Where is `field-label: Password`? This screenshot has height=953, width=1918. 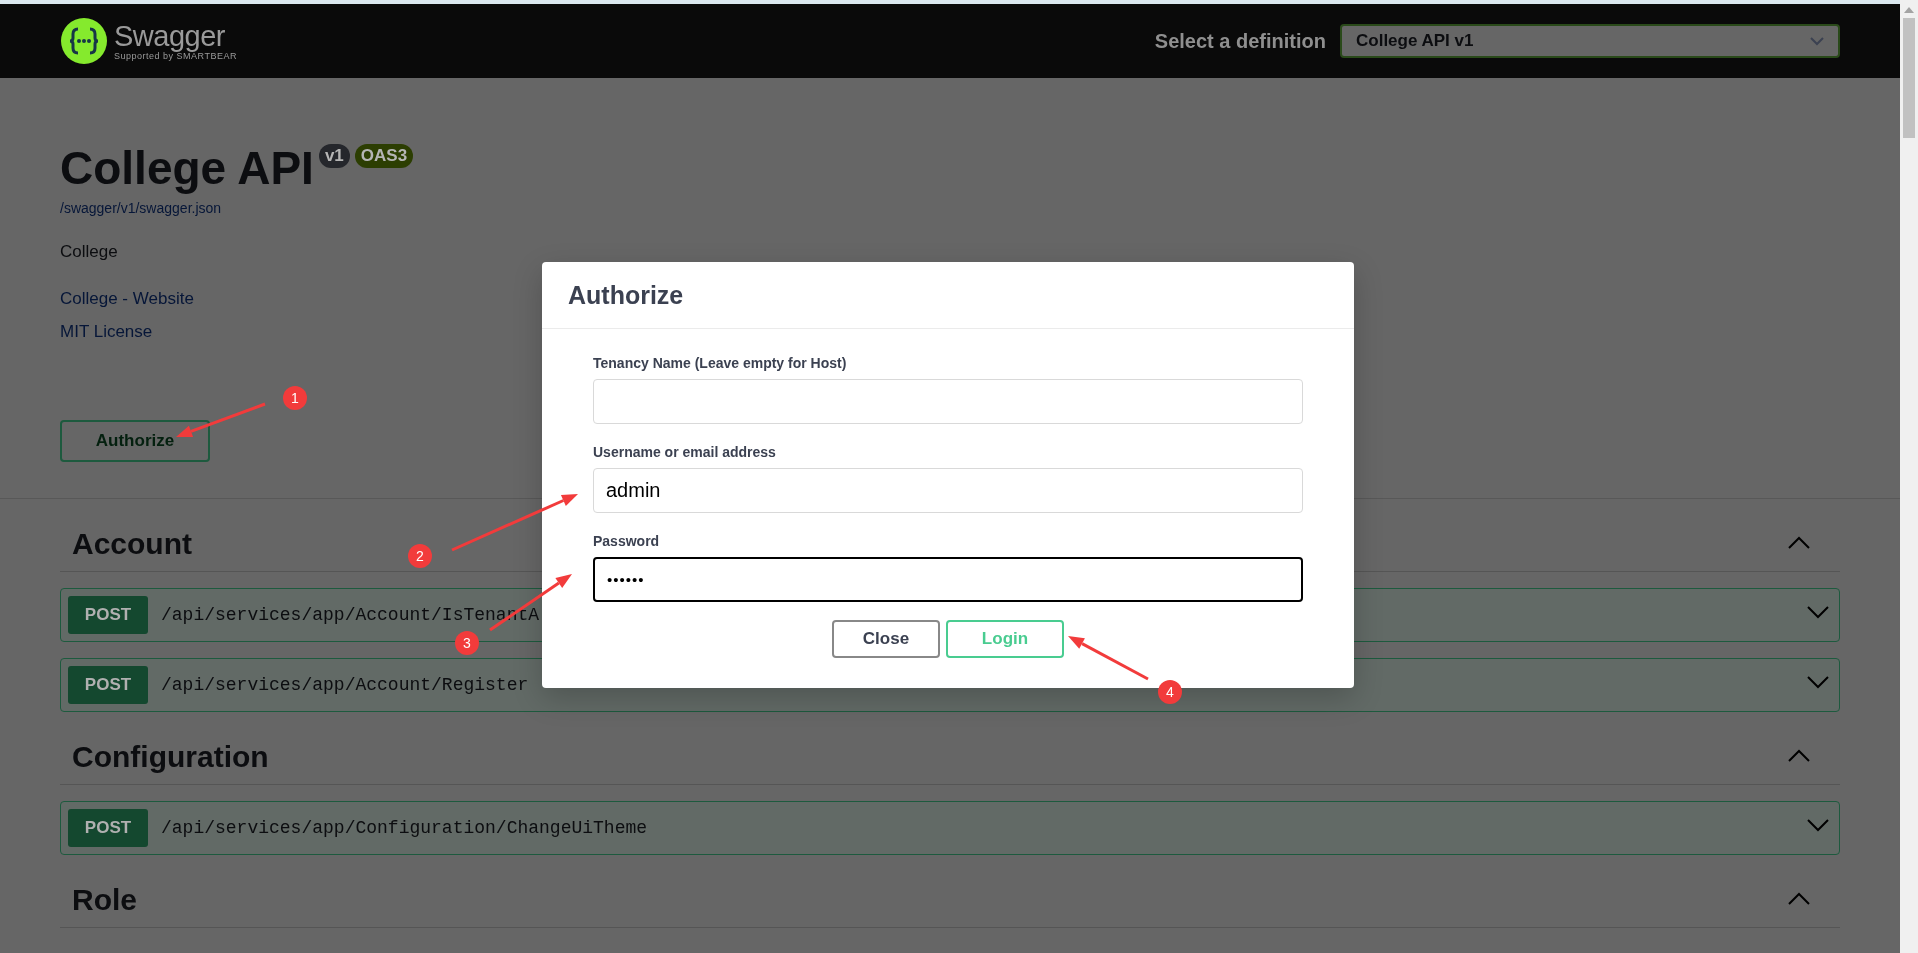
field-label: Password is located at coordinates (627, 541).